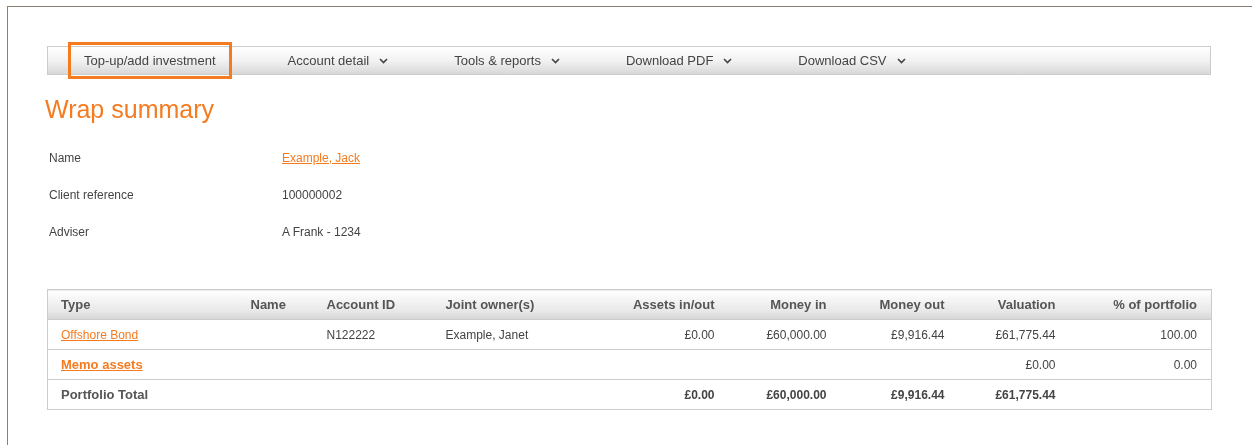 This screenshot has height=445, width=1252. Describe the element at coordinates (507, 60) in the screenshot. I see `menu-item: Tools & reports` at that location.